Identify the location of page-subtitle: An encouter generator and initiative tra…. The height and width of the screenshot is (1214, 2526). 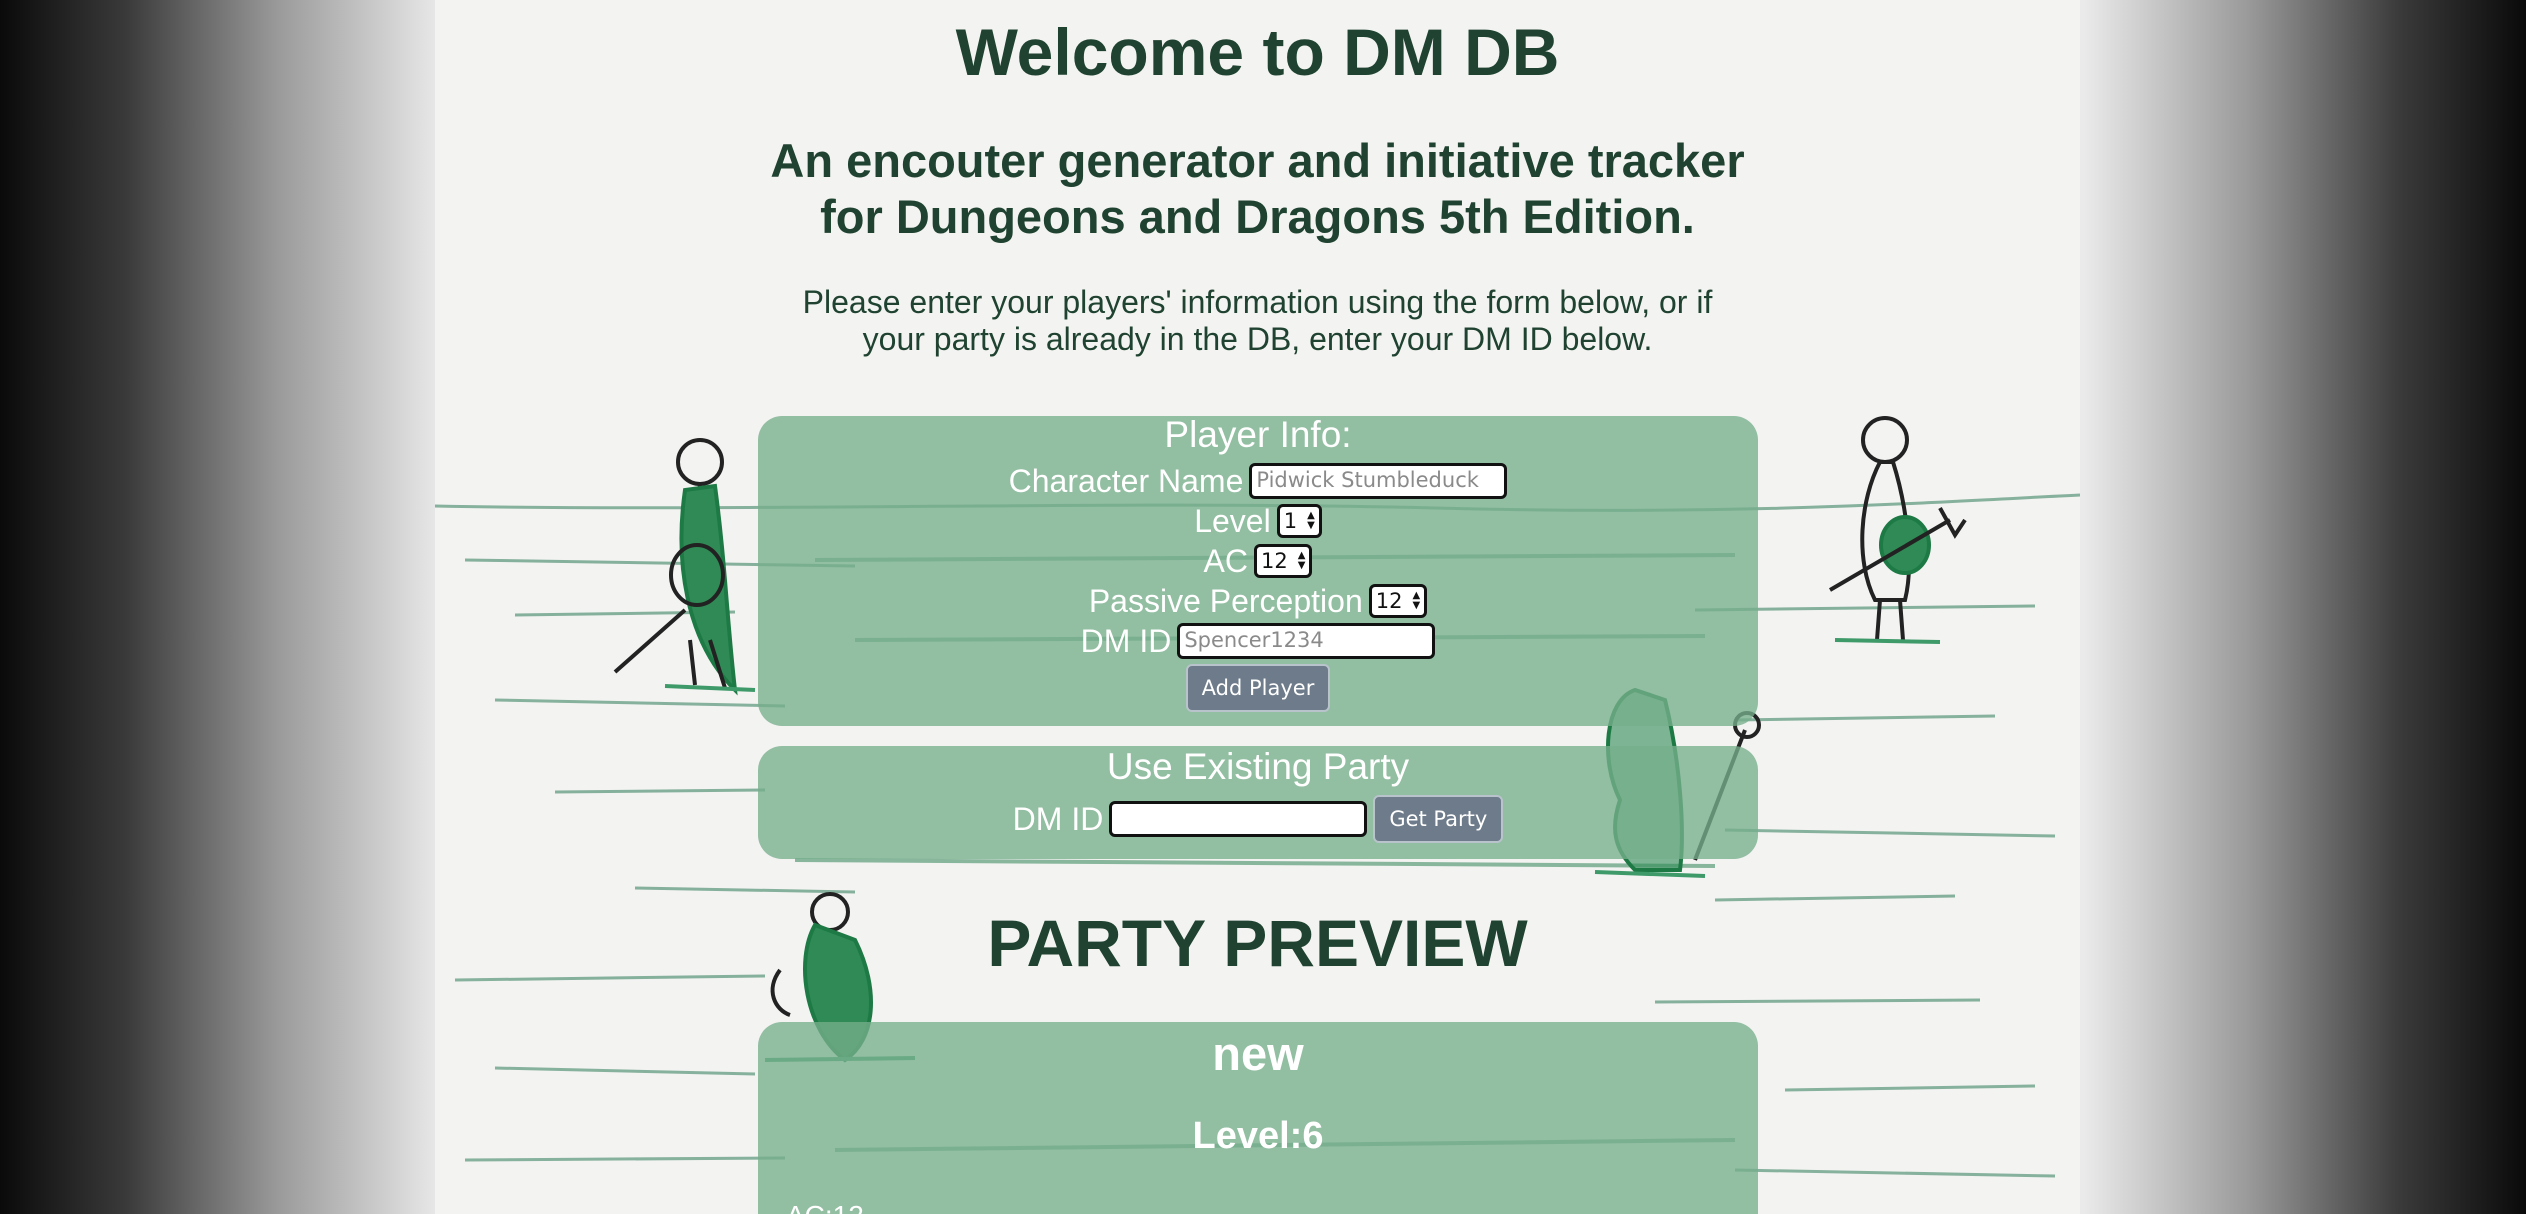
(1257, 189).